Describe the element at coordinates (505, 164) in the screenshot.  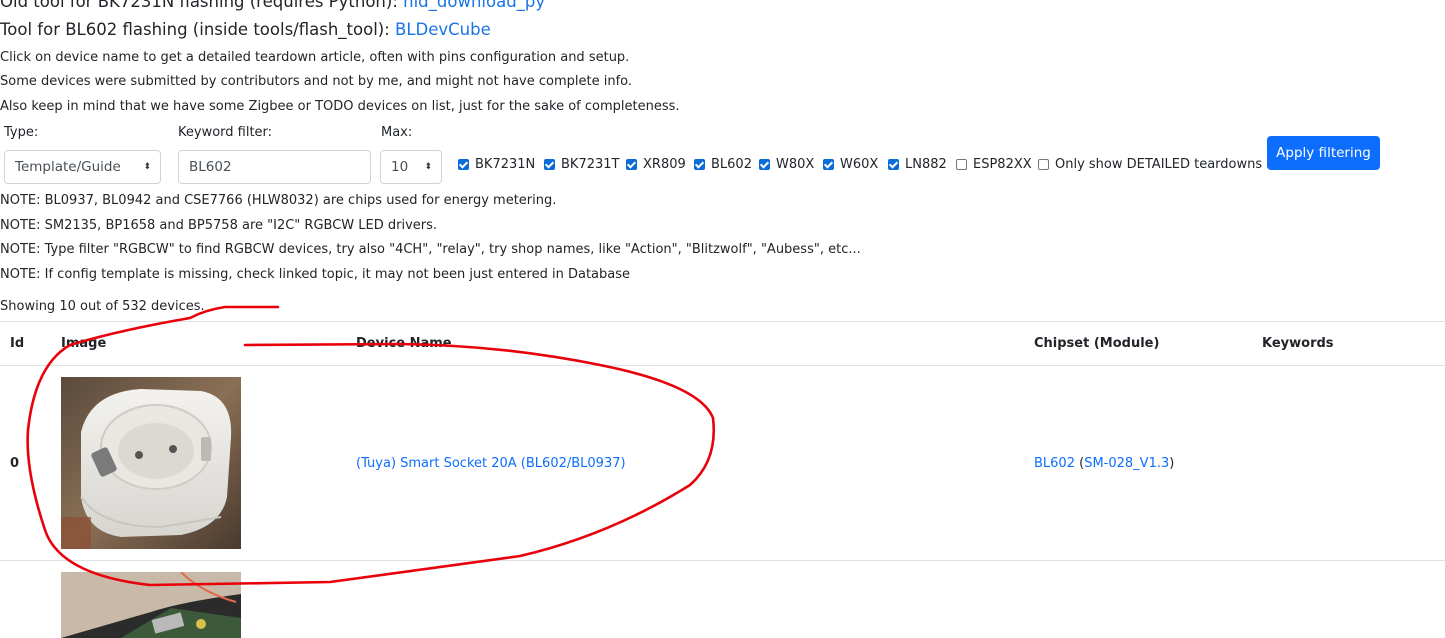
I see `checkbox-label: BK7231N` at that location.